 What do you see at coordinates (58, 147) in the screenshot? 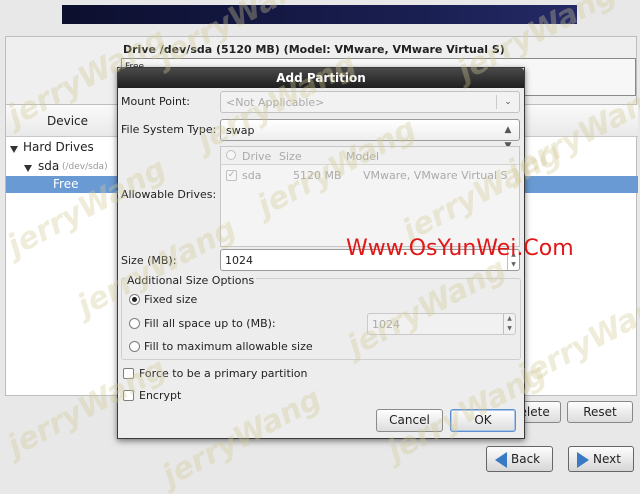
I see `tree-item-label: Hard Drives` at bounding box center [58, 147].